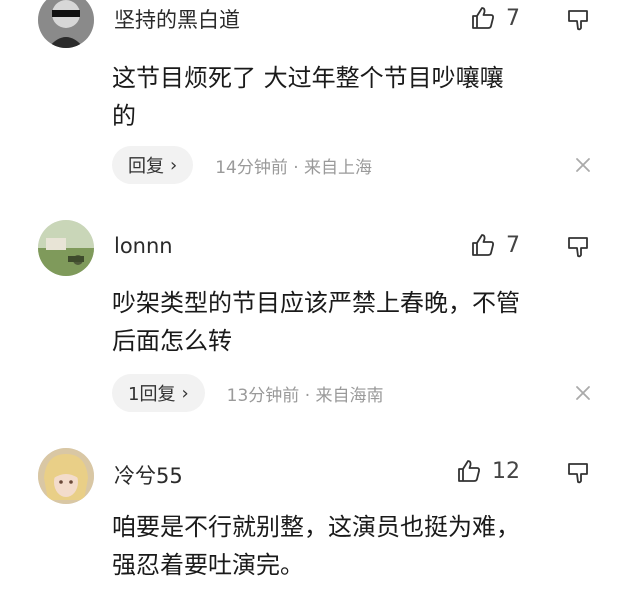 This screenshot has height=600, width=640. I want to click on avatar-dark-icon, so click(66, 24).